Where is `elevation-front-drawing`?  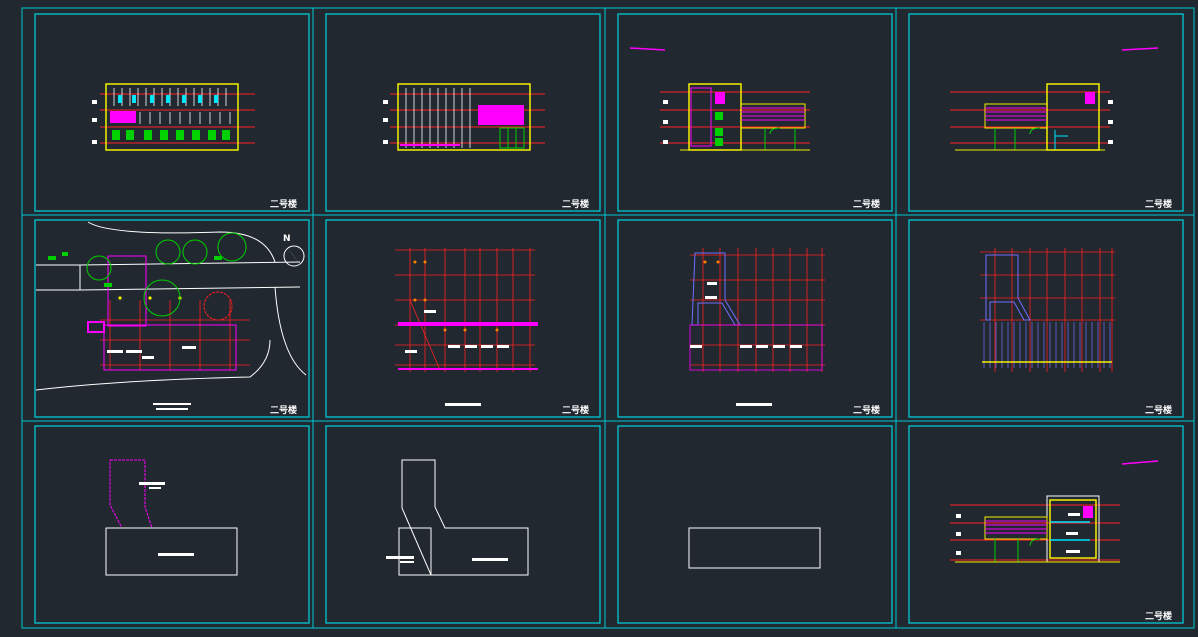 elevation-front-drawing is located at coordinates (173, 117).